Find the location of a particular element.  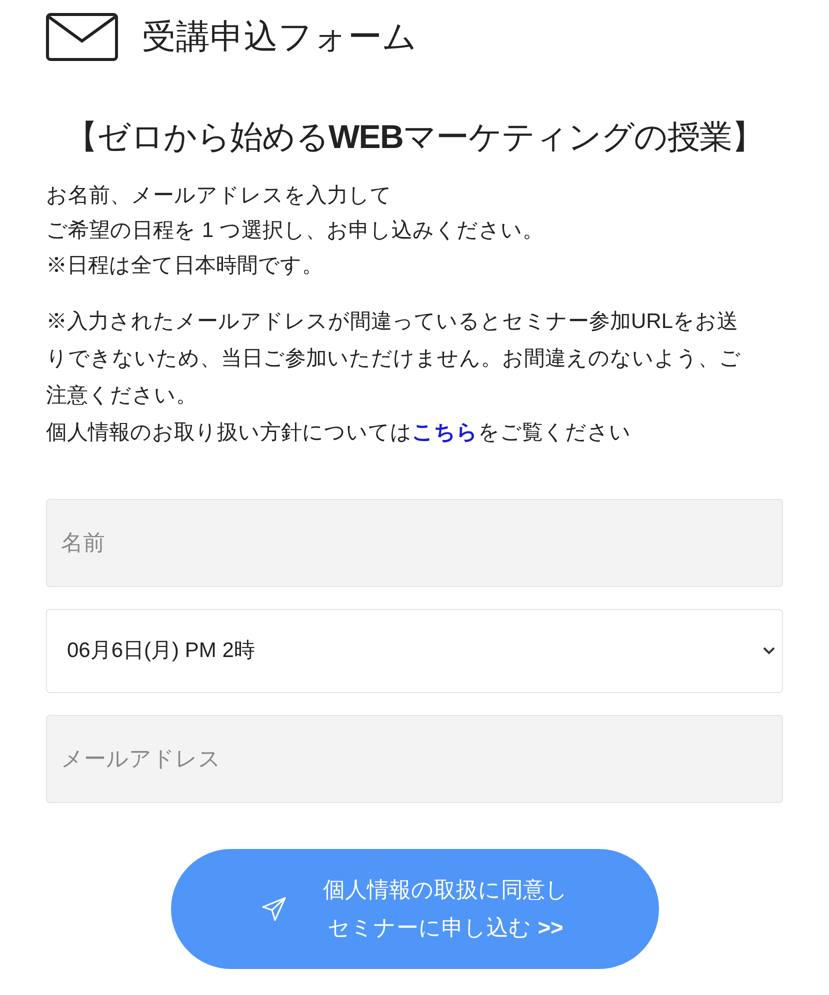

intro-text: ※日程は全て日本時間です。 is located at coordinates (185, 265).